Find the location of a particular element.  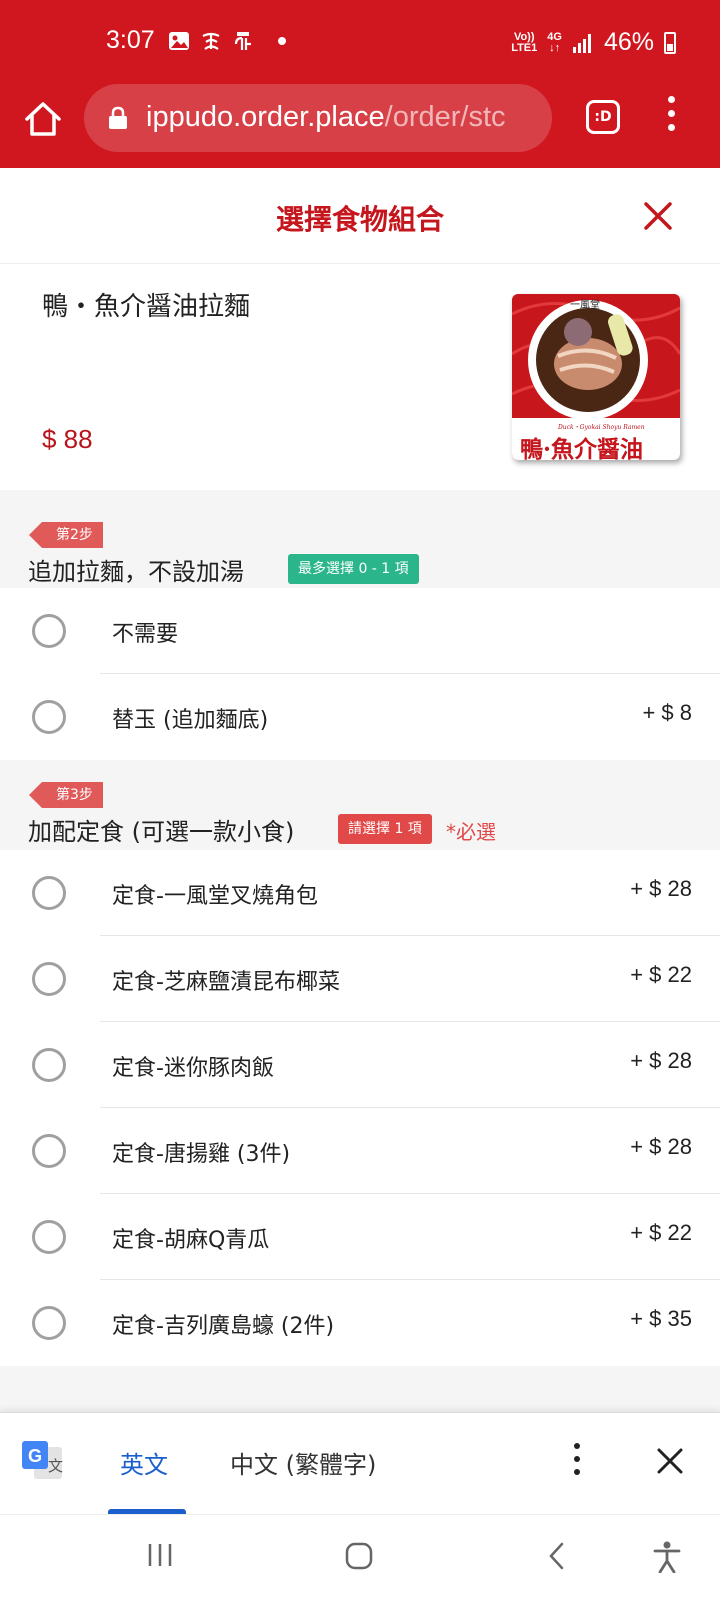

section-header-step-3: 第3步 加配定食 (可選一款小食) 請選擇 1 項 *必選 is located at coordinates (360, 805).